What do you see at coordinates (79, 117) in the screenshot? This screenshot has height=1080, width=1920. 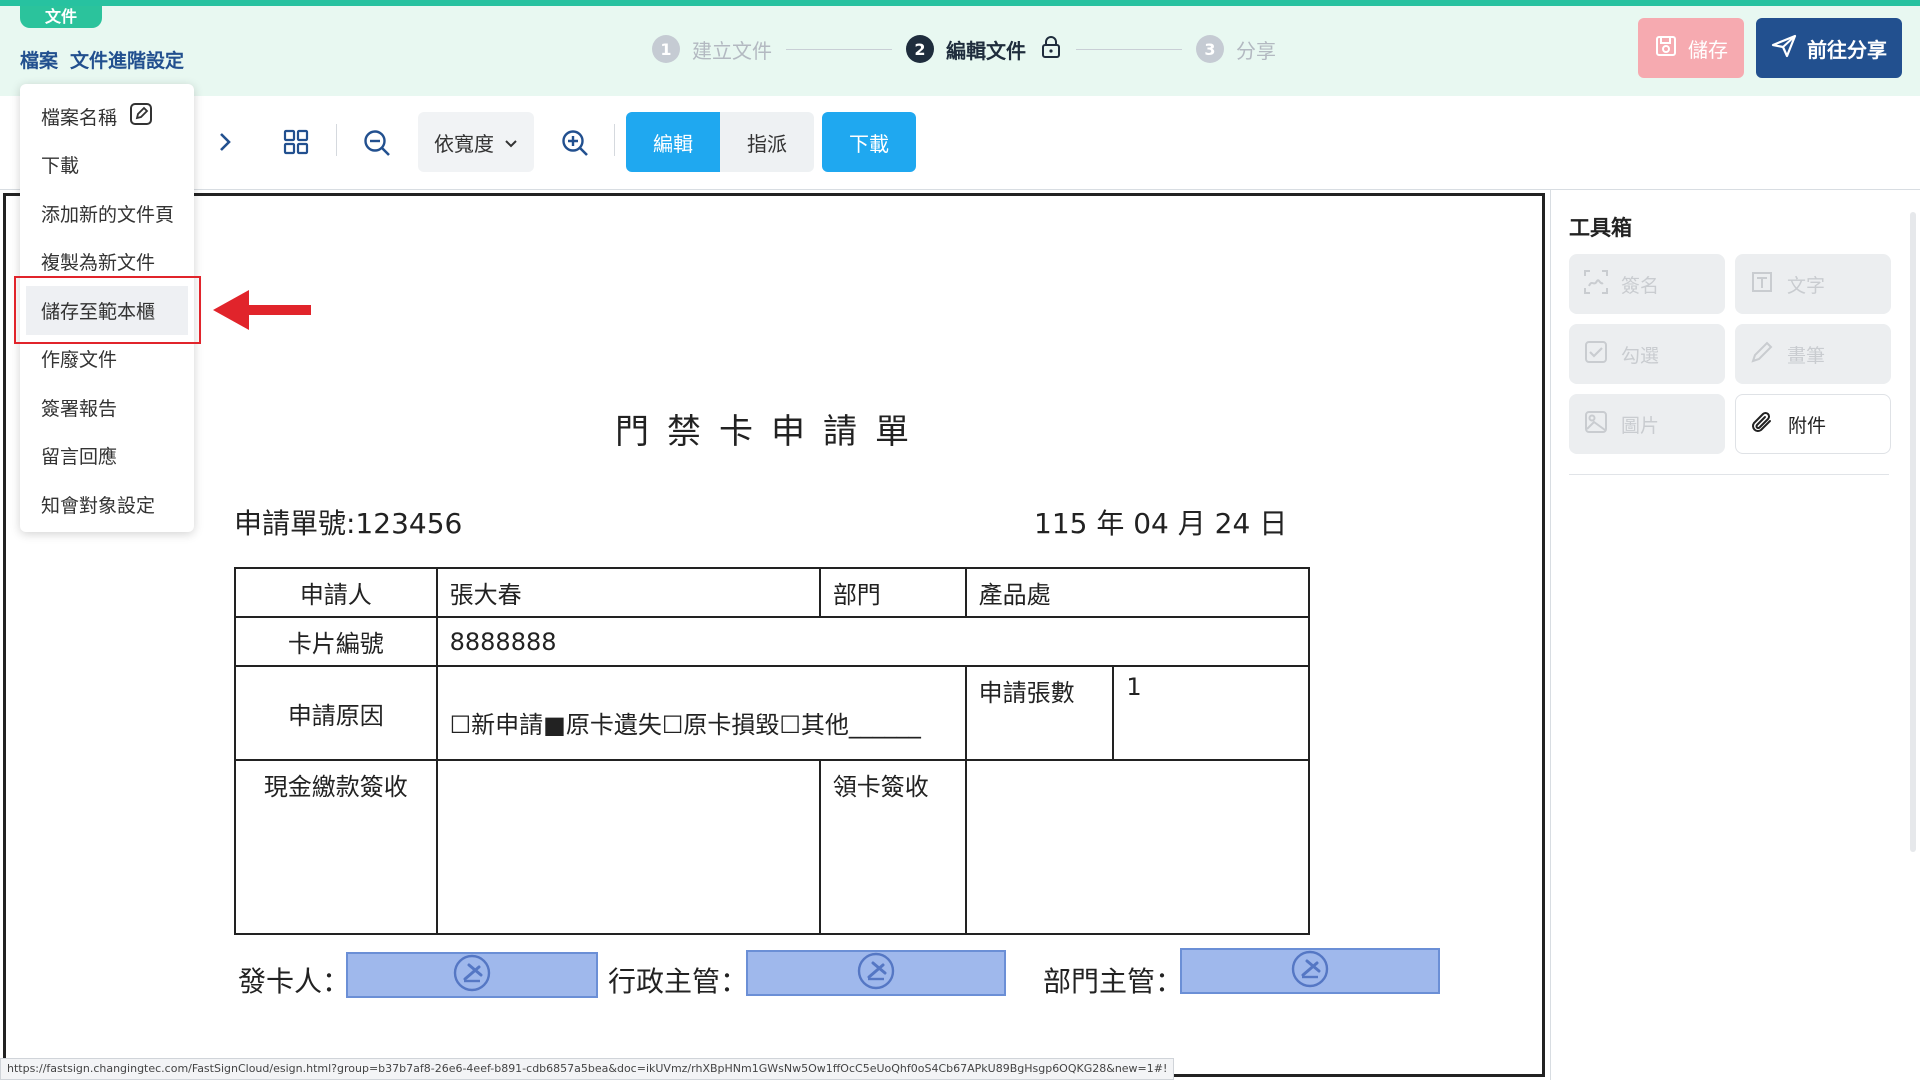 I see `menu-item-label: 檔案名稱` at bounding box center [79, 117].